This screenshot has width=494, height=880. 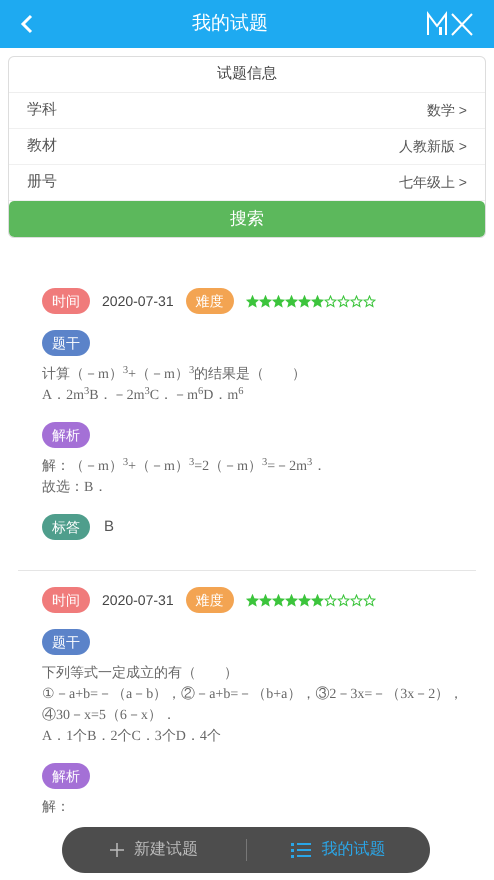 I want to click on row-value: 七年级上 >, so click(x=432, y=182).